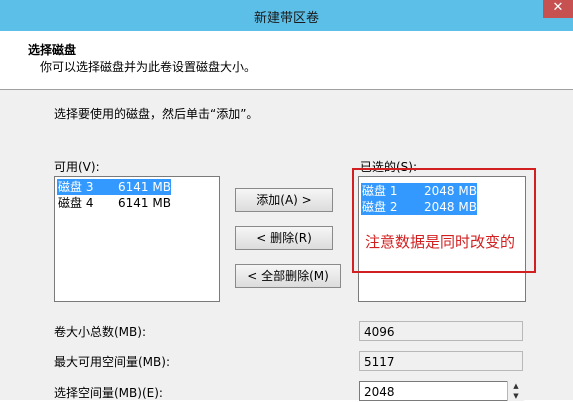 This screenshot has height=402, width=573. I want to click on instruction-text: 选择要使用的磁盘，然后单击“添加”。, so click(156, 114).